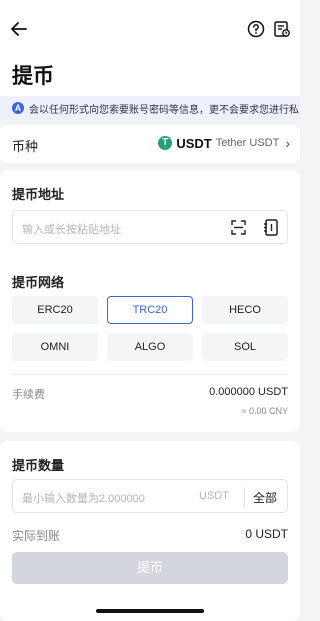  What do you see at coordinates (164, 110) in the screenshot?
I see `notice-text: 会以任何形式向您索要账号密码等信息，更不会要求您进行私` at bounding box center [164, 110].